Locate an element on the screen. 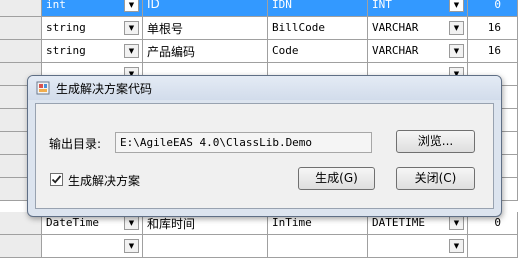 This screenshot has height=258, width=518. generate-solution-checkbox is located at coordinates (56, 179).